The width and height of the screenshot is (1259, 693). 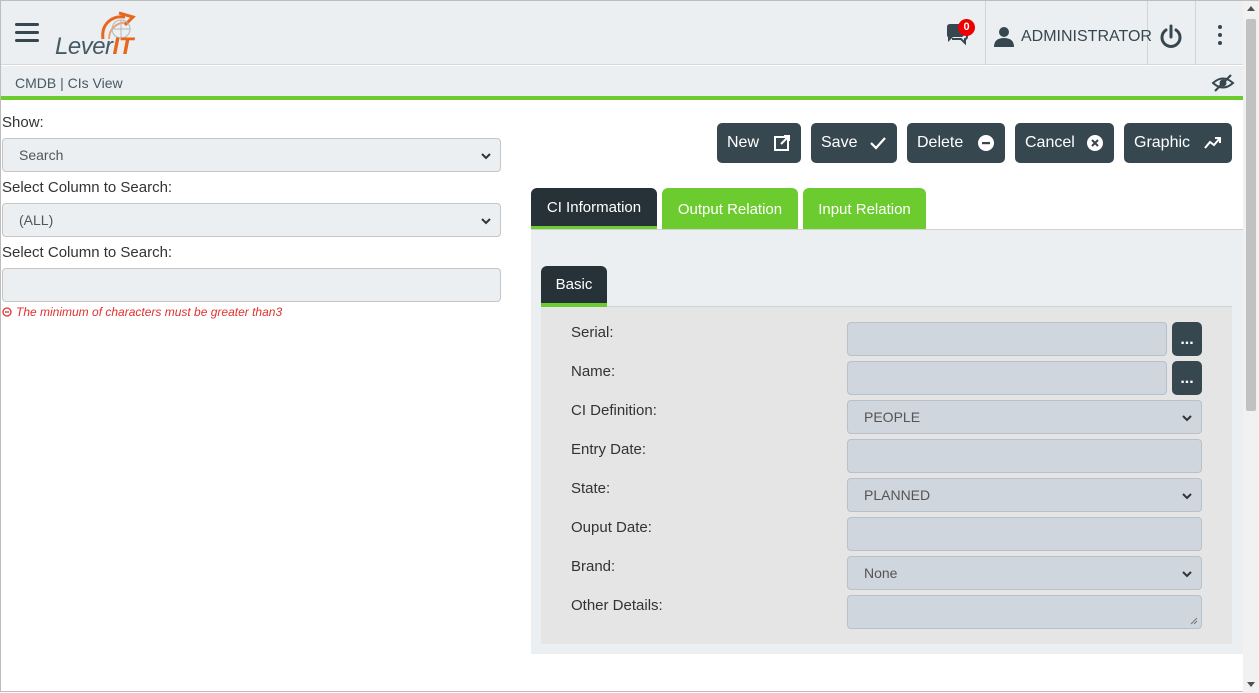 I want to click on notification-badge: 0, so click(x=966, y=27).